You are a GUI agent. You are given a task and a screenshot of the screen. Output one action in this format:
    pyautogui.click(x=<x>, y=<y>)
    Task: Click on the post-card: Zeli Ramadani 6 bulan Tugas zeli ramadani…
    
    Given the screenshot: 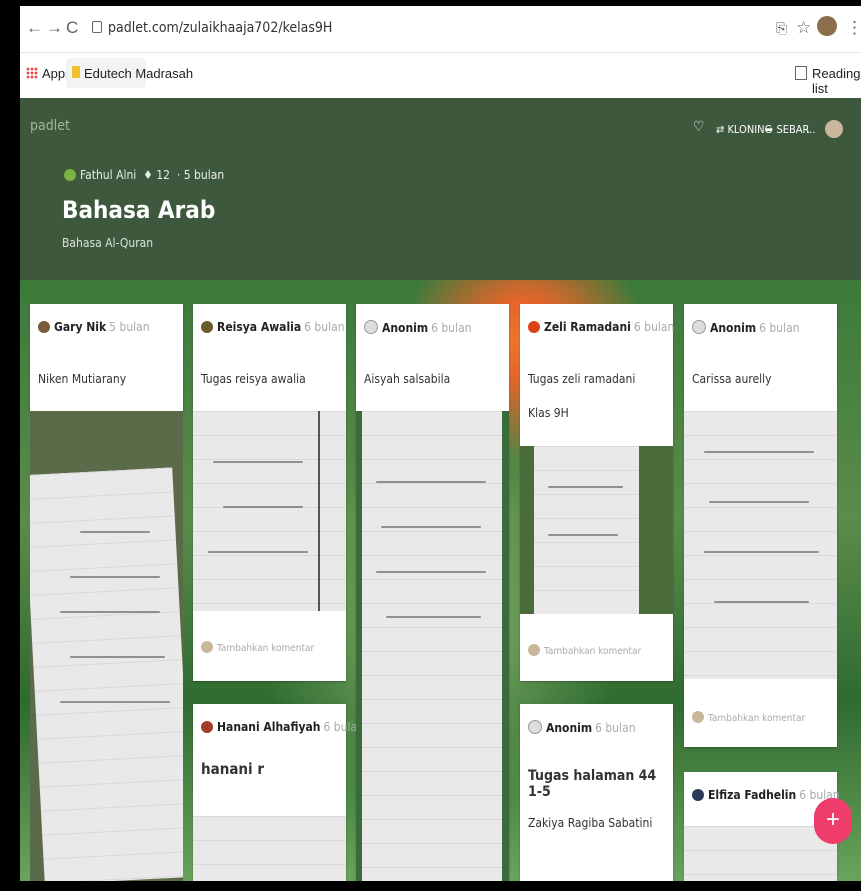 What is the action you would take?
    pyautogui.click(x=597, y=492)
    